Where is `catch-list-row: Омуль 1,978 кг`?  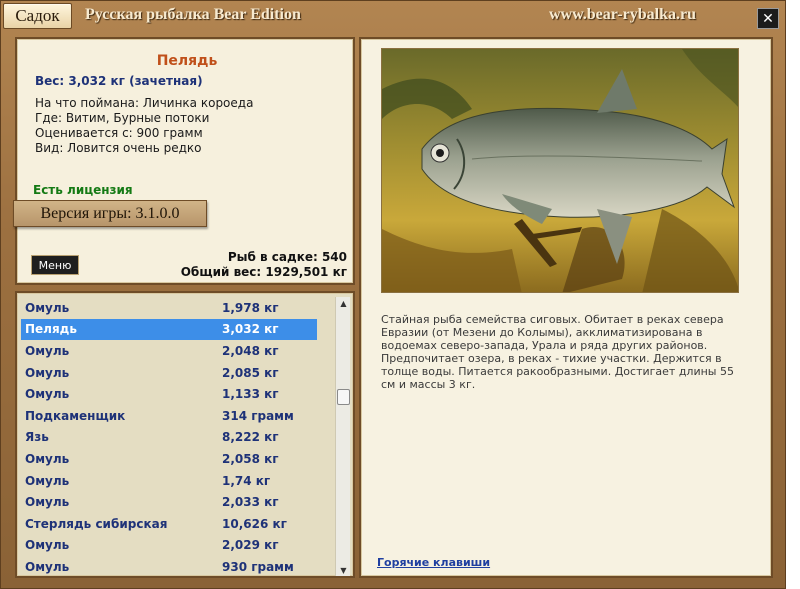
catch-list-row: Омуль 1,978 кг is located at coordinates (169, 308).